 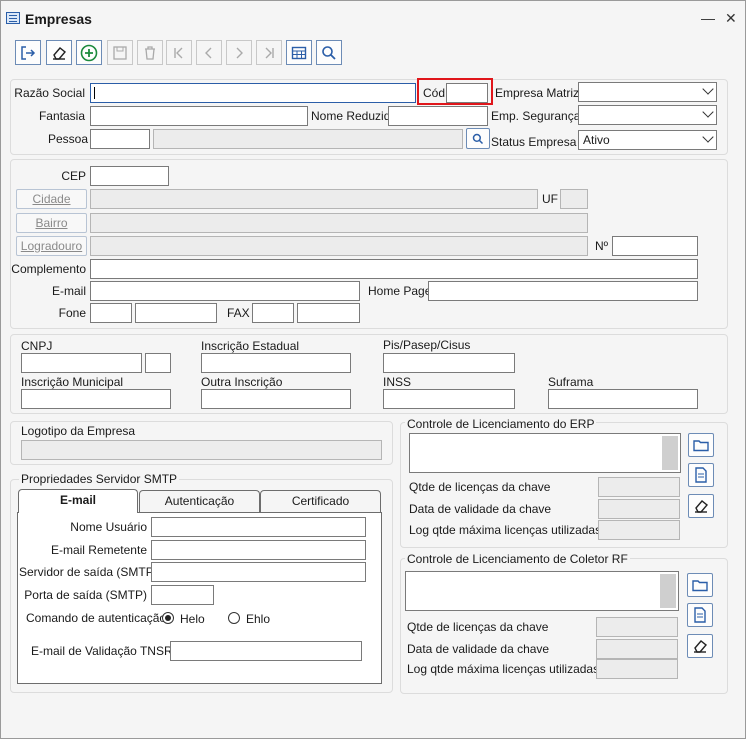 What do you see at coordinates (701, 445) in the screenshot?
I see `erp-open-file-button` at bounding box center [701, 445].